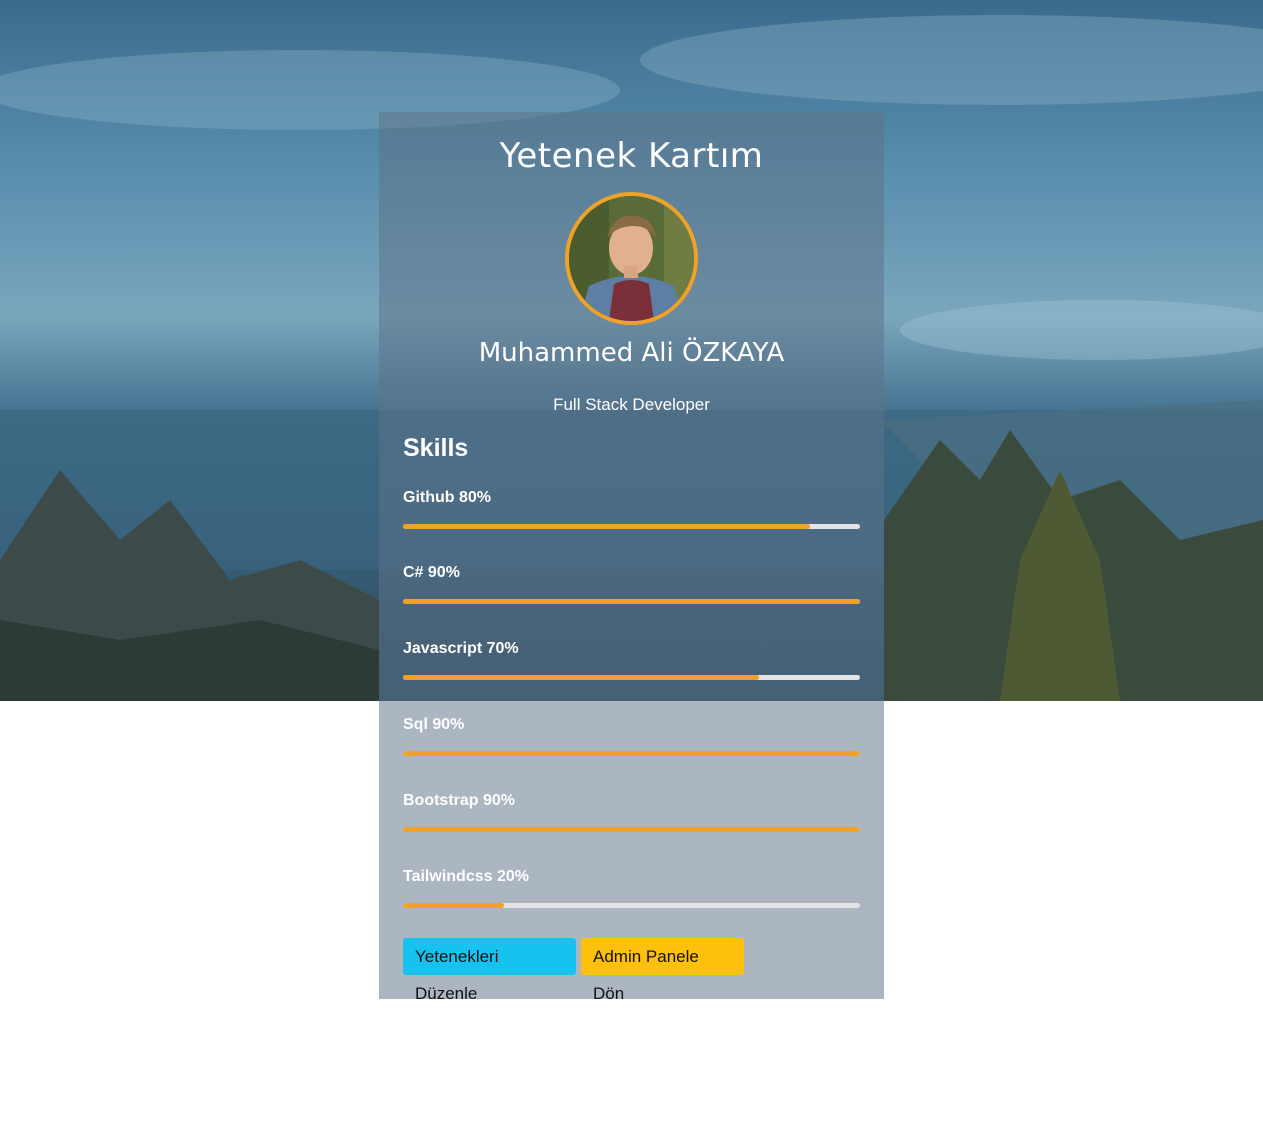 The height and width of the screenshot is (1124, 1263). I want to click on skill-item: Tailwindcss 20%, so click(631, 887).